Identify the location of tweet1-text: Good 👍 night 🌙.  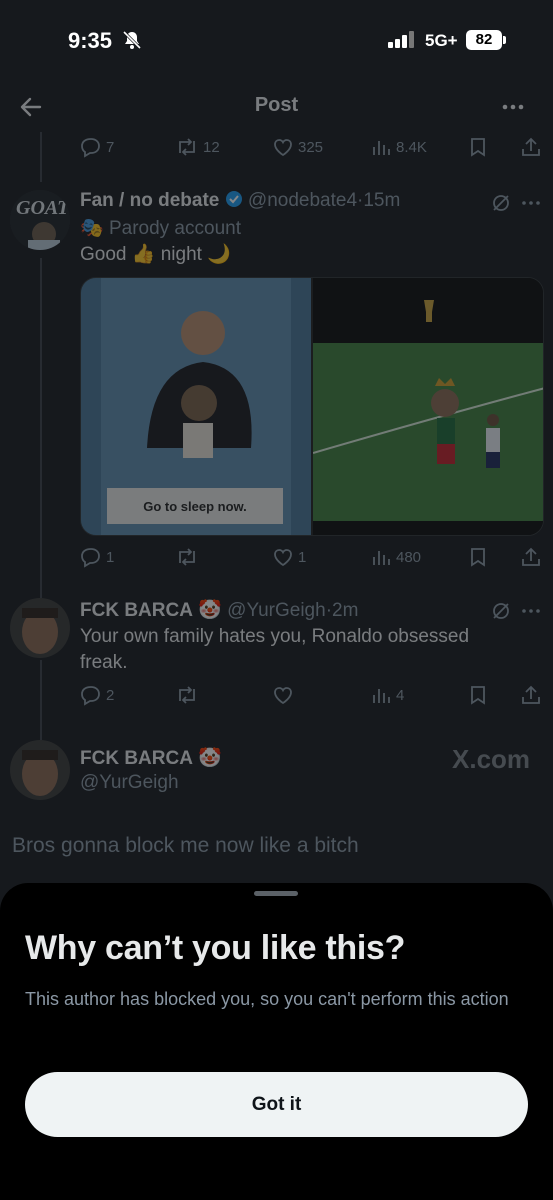
(155, 255).